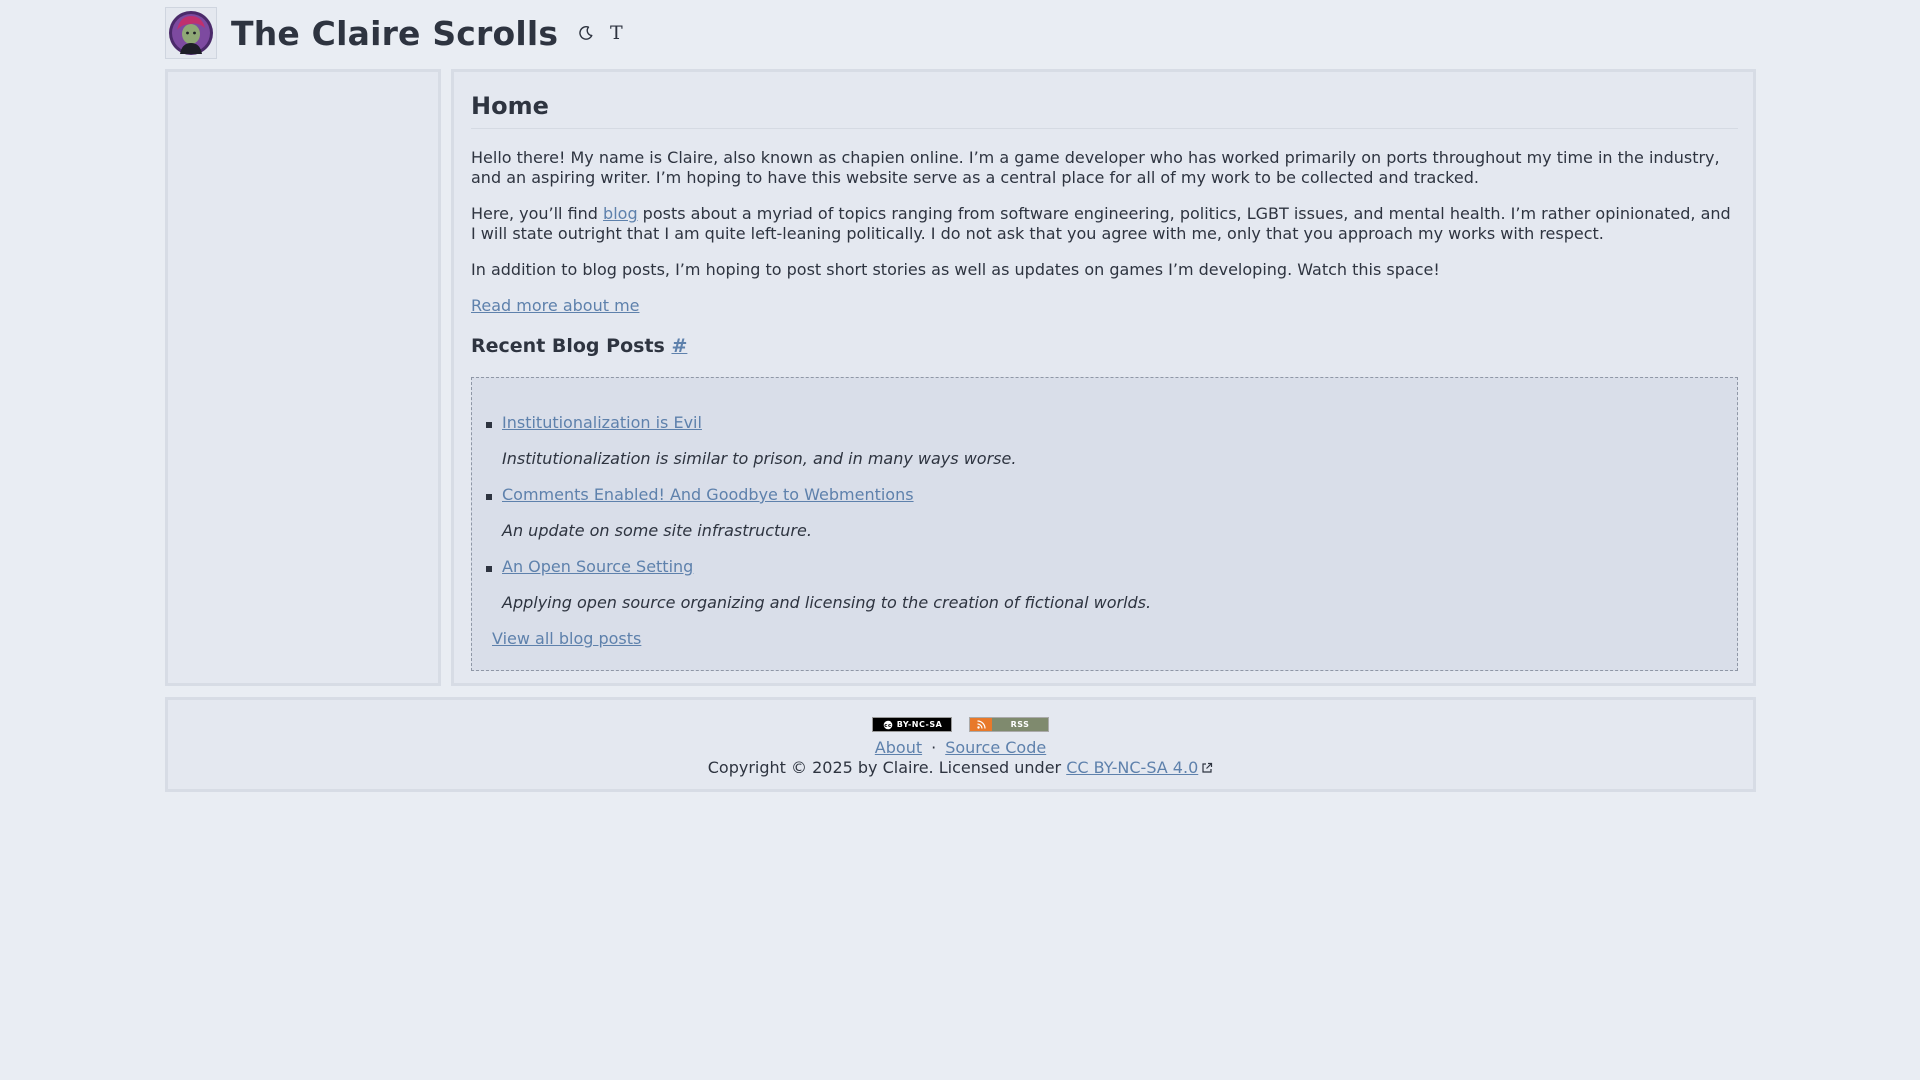 This screenshot has height=1080, width=1920. I want to click on site-title: The Claire Scrolls, so click(394, 33).